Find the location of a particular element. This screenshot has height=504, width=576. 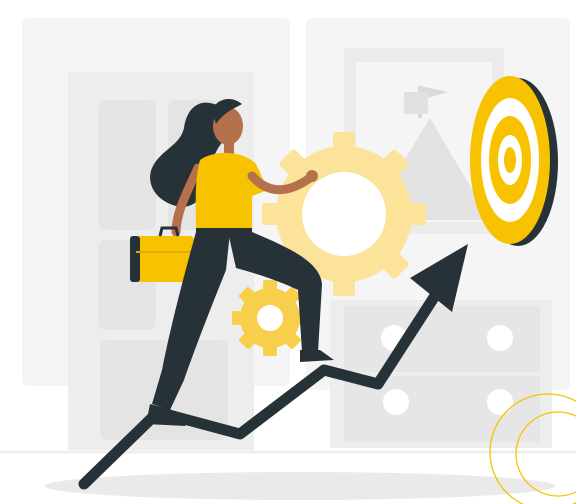

background-dresser is located at coordinates (441, 374).